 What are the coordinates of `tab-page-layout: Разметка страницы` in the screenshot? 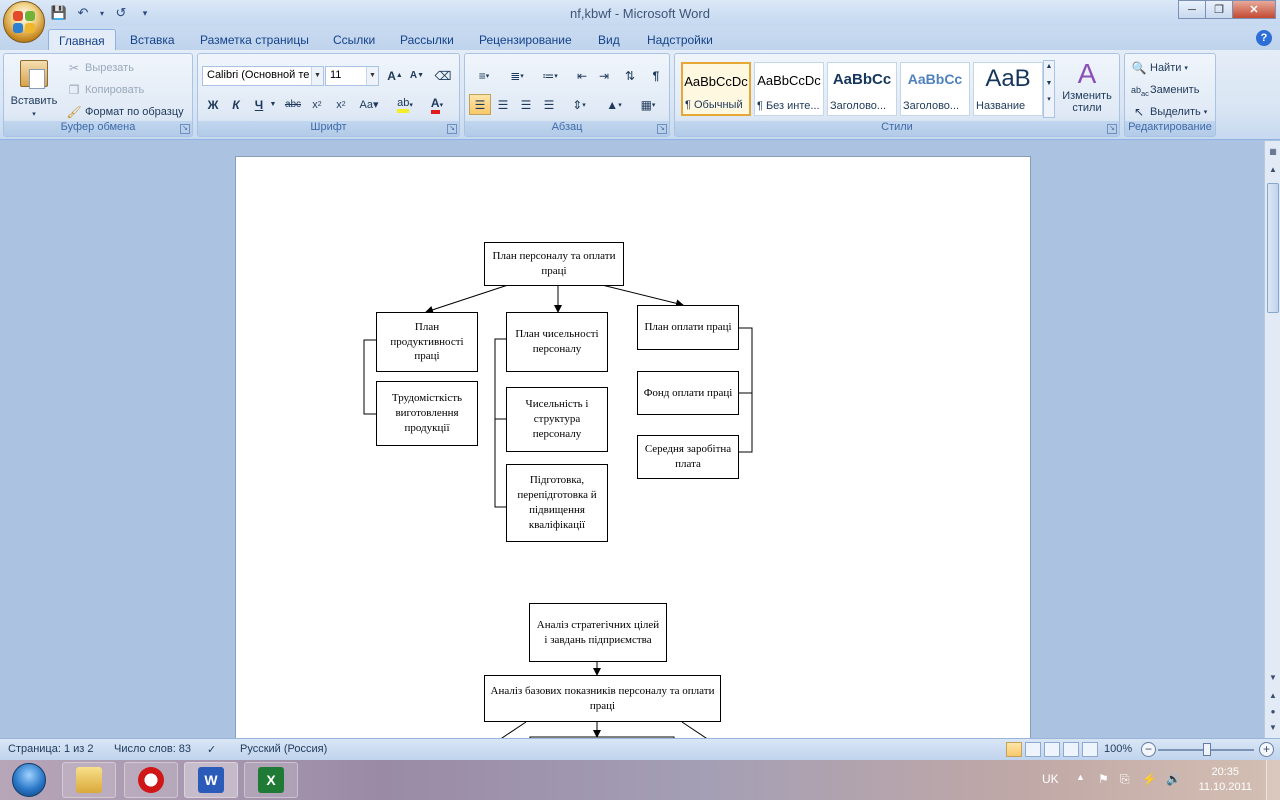 It's located at (254, 39).